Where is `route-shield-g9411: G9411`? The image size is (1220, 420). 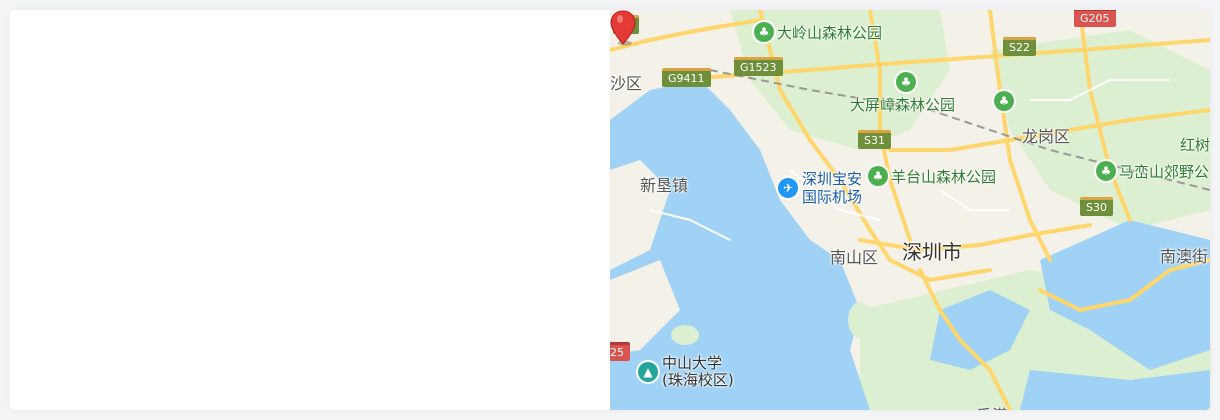 route-shield-g9411: G9411 is located at coordinates (686, 77).